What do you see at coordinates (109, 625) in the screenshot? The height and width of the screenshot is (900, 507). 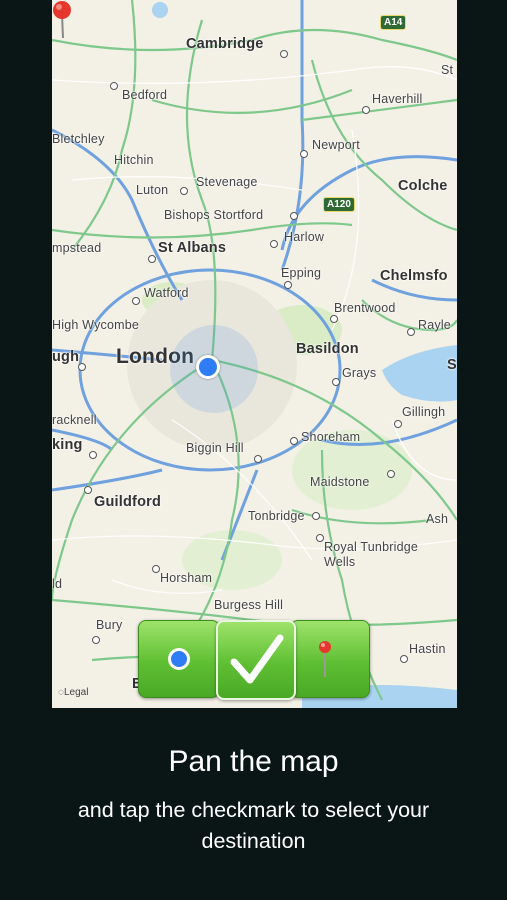 I see `place-bury: Bury` at bounding box center [109, 625].